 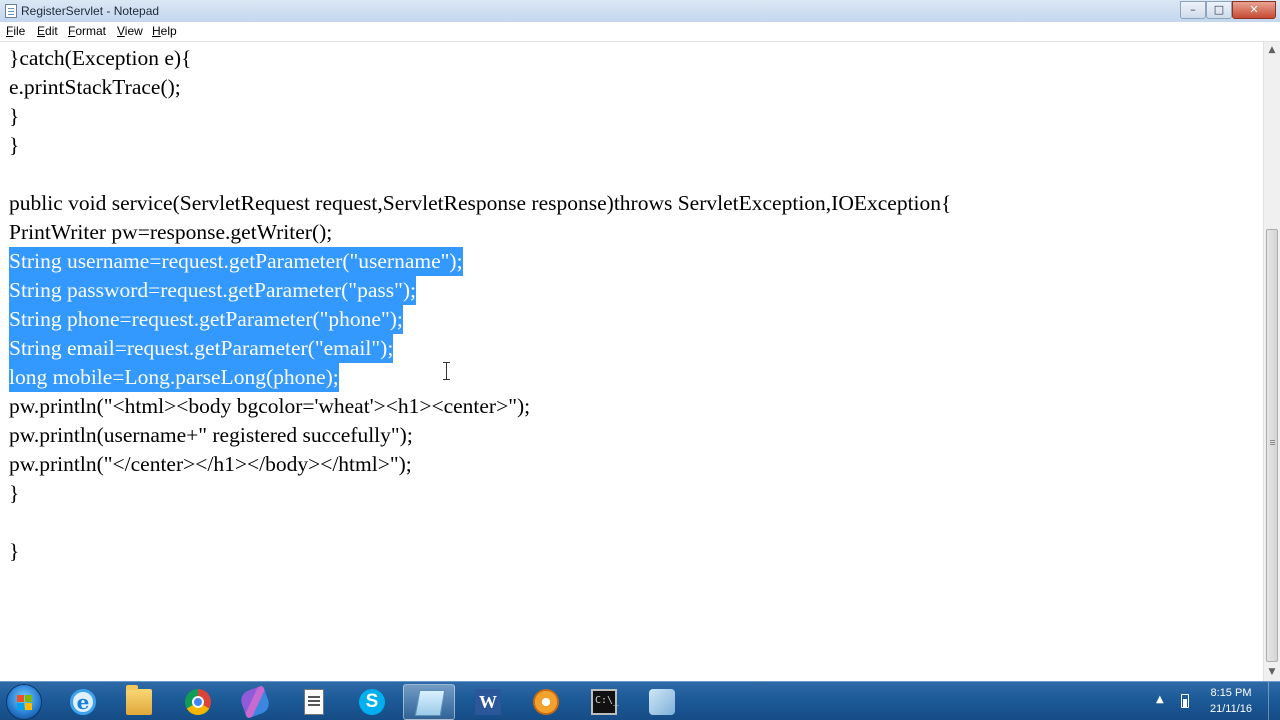 I want to click on word-icon: W, so click(x=488, y=702).